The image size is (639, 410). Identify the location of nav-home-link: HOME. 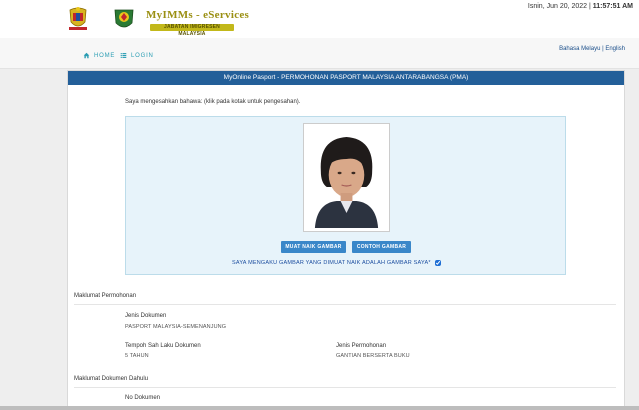
(99, 55).